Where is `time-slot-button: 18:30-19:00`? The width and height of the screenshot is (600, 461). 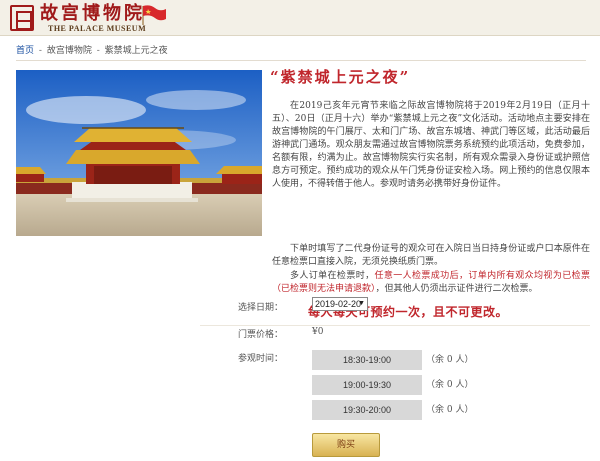
time-slot-button: 18:30-19:00 is located at coordinates (367, 360).